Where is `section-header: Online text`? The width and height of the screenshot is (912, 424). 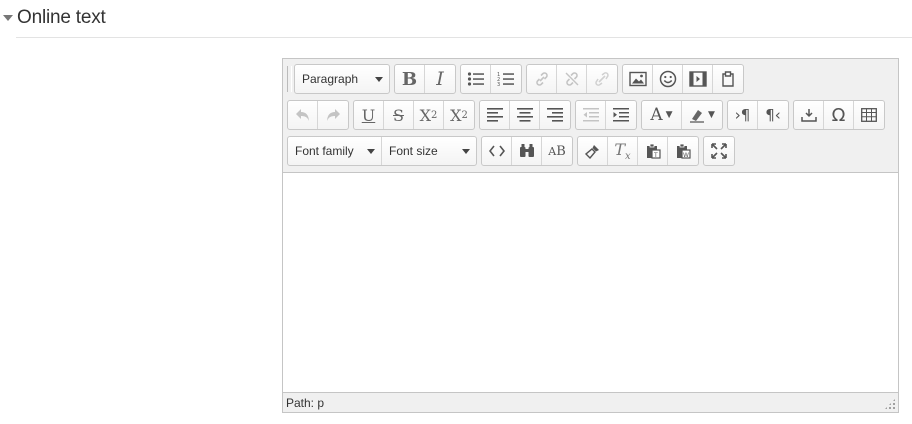
section-header: Online text is located at coordinates (53, 18).